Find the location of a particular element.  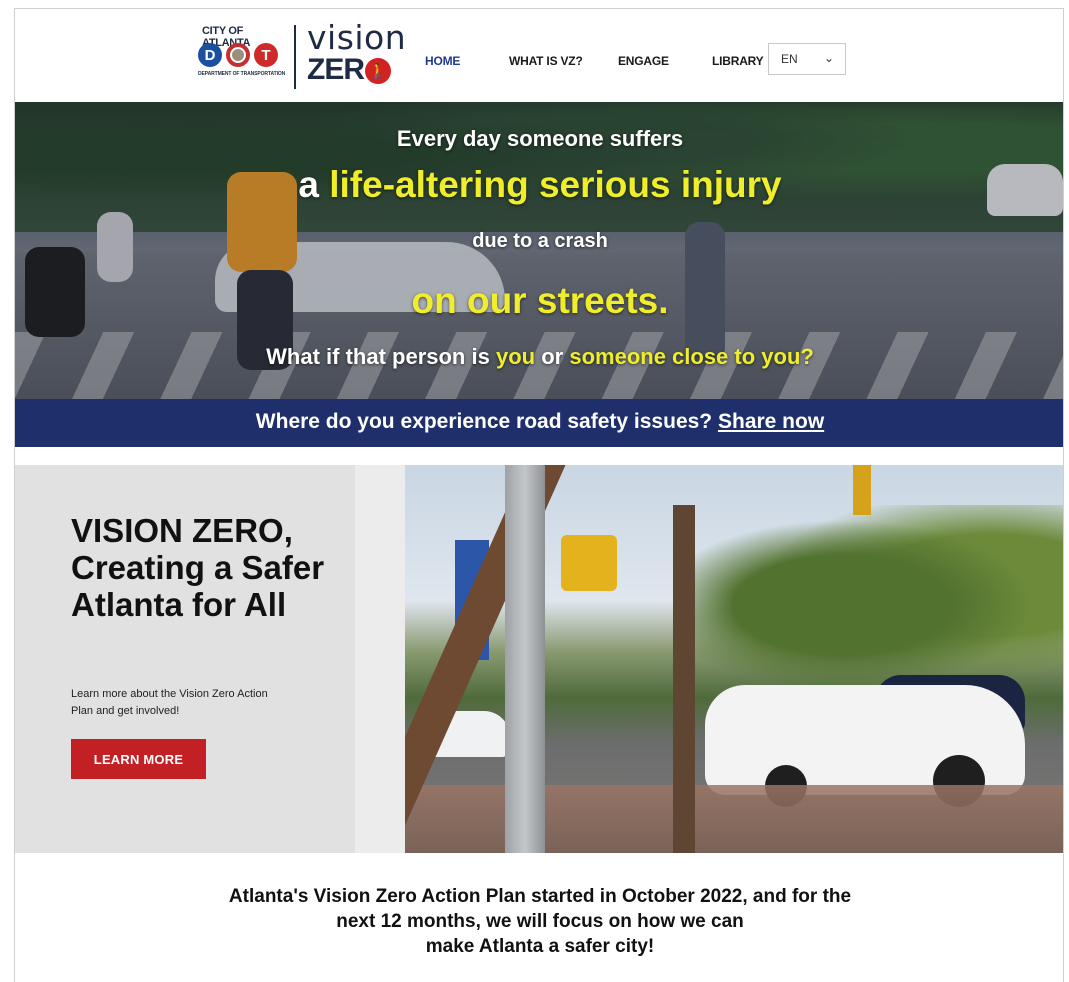

language-select: EN ⌄ is located at coordinates (807, 59).